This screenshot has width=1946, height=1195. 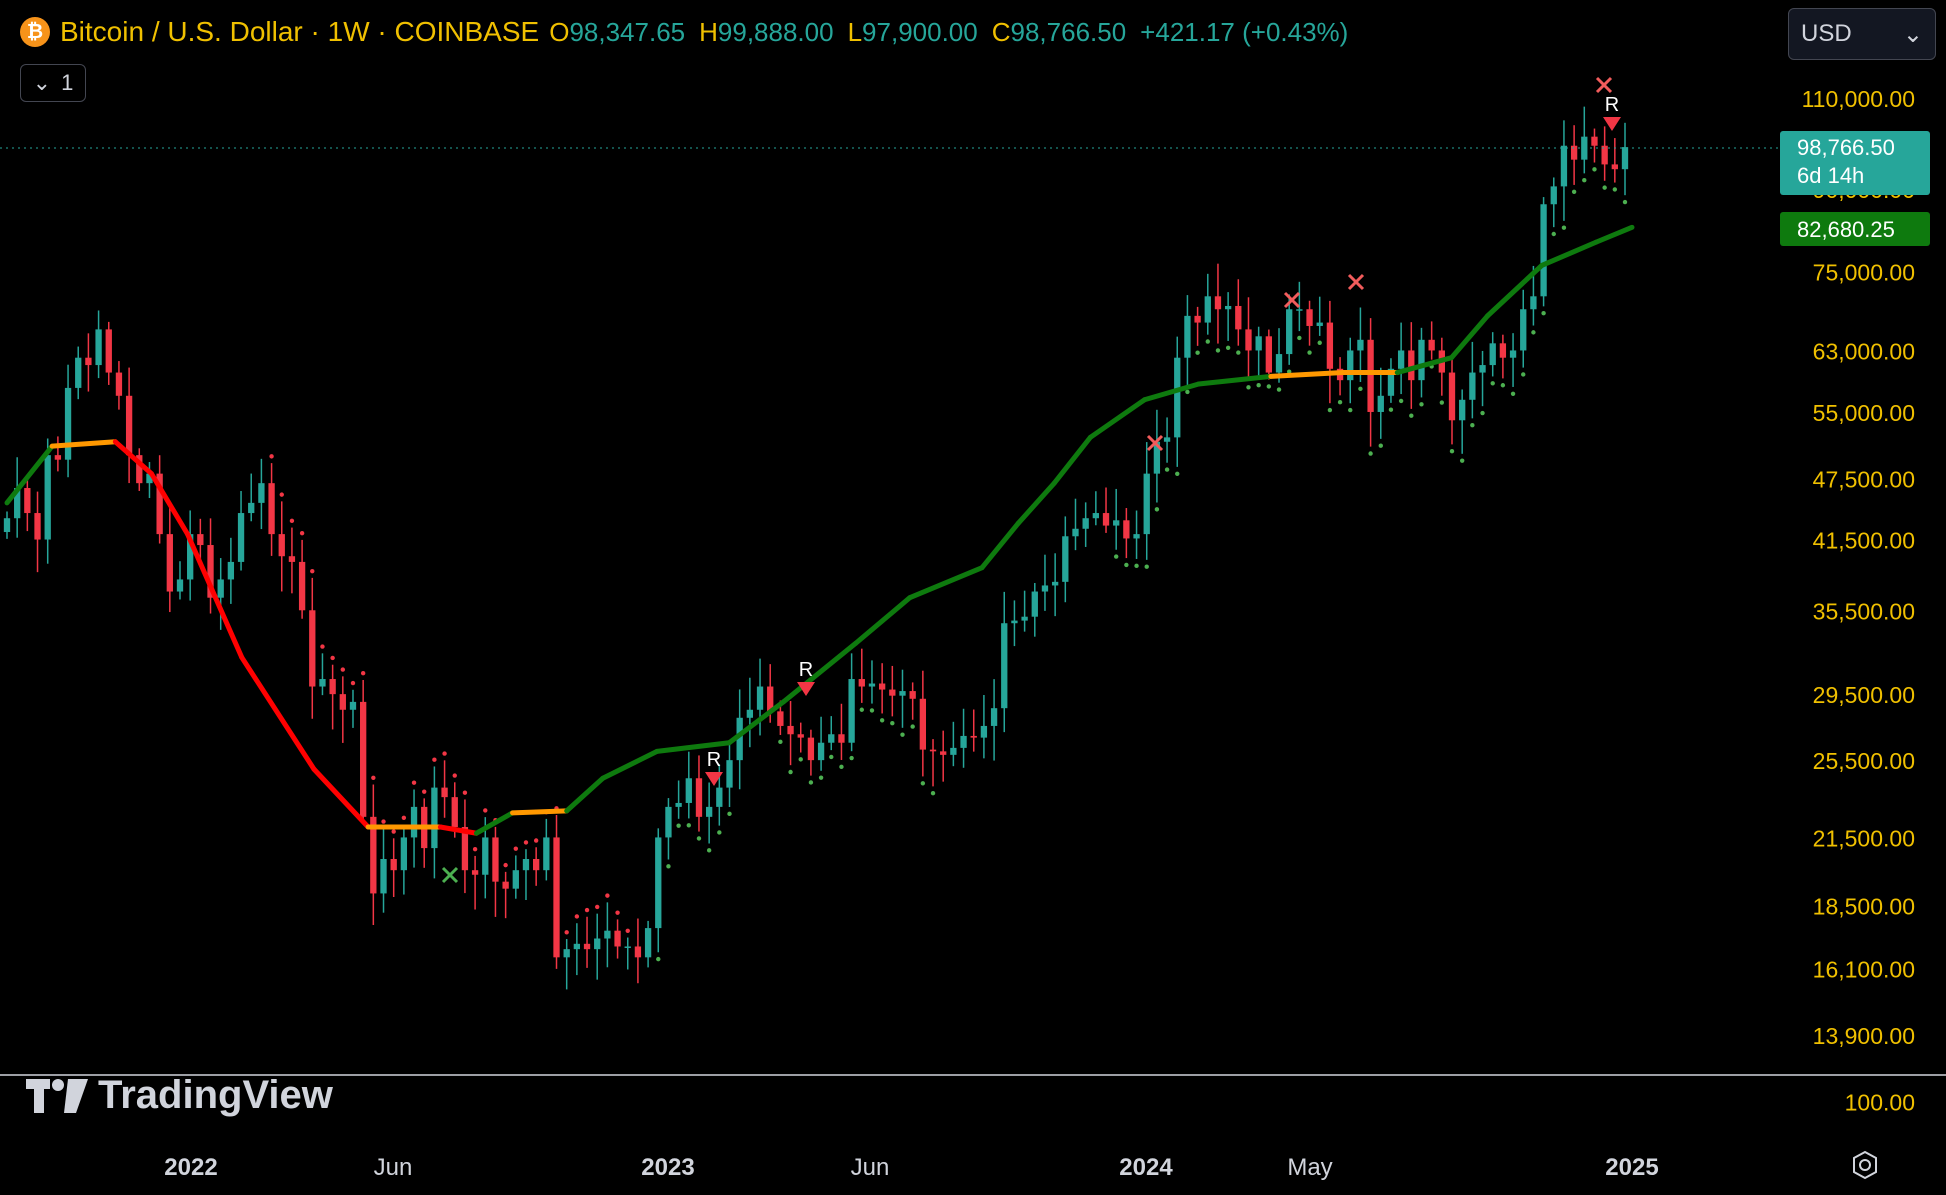 What do you see at coordinates (1631, 1167) in the screenshot?
I see `x-tick-label: 2025` at bounding box center [1631, 1167].